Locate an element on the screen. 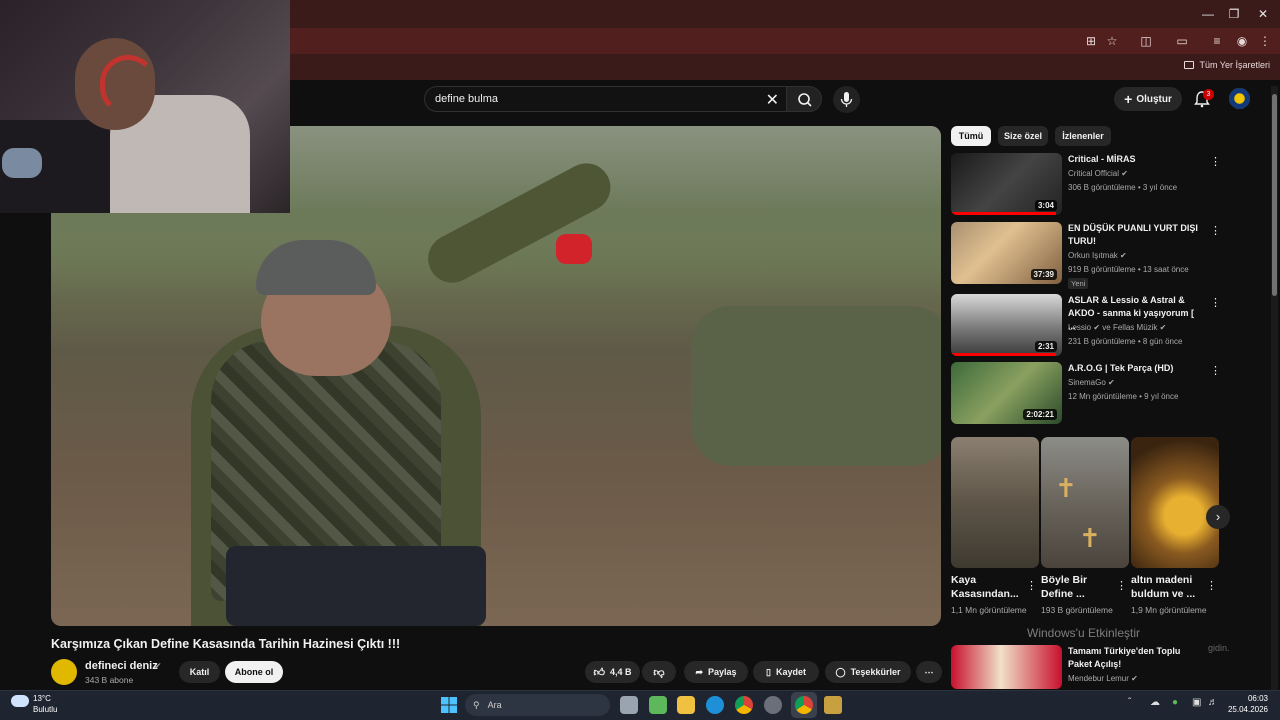 The image size is (1280, 720). folder-icon is located at coordinates (1189, 65).